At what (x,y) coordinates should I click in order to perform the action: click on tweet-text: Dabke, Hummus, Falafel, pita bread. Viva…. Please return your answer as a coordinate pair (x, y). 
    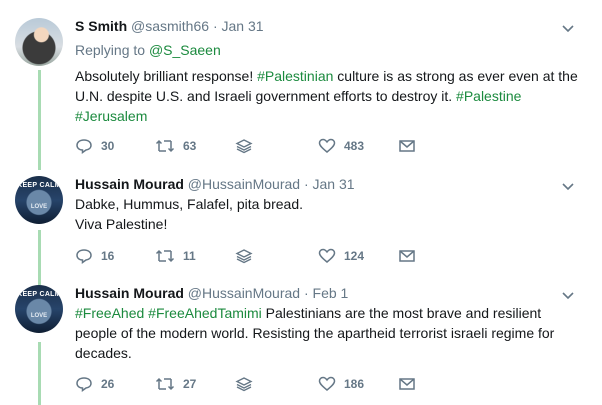
    Looking at the image, I should click on (327, 214).